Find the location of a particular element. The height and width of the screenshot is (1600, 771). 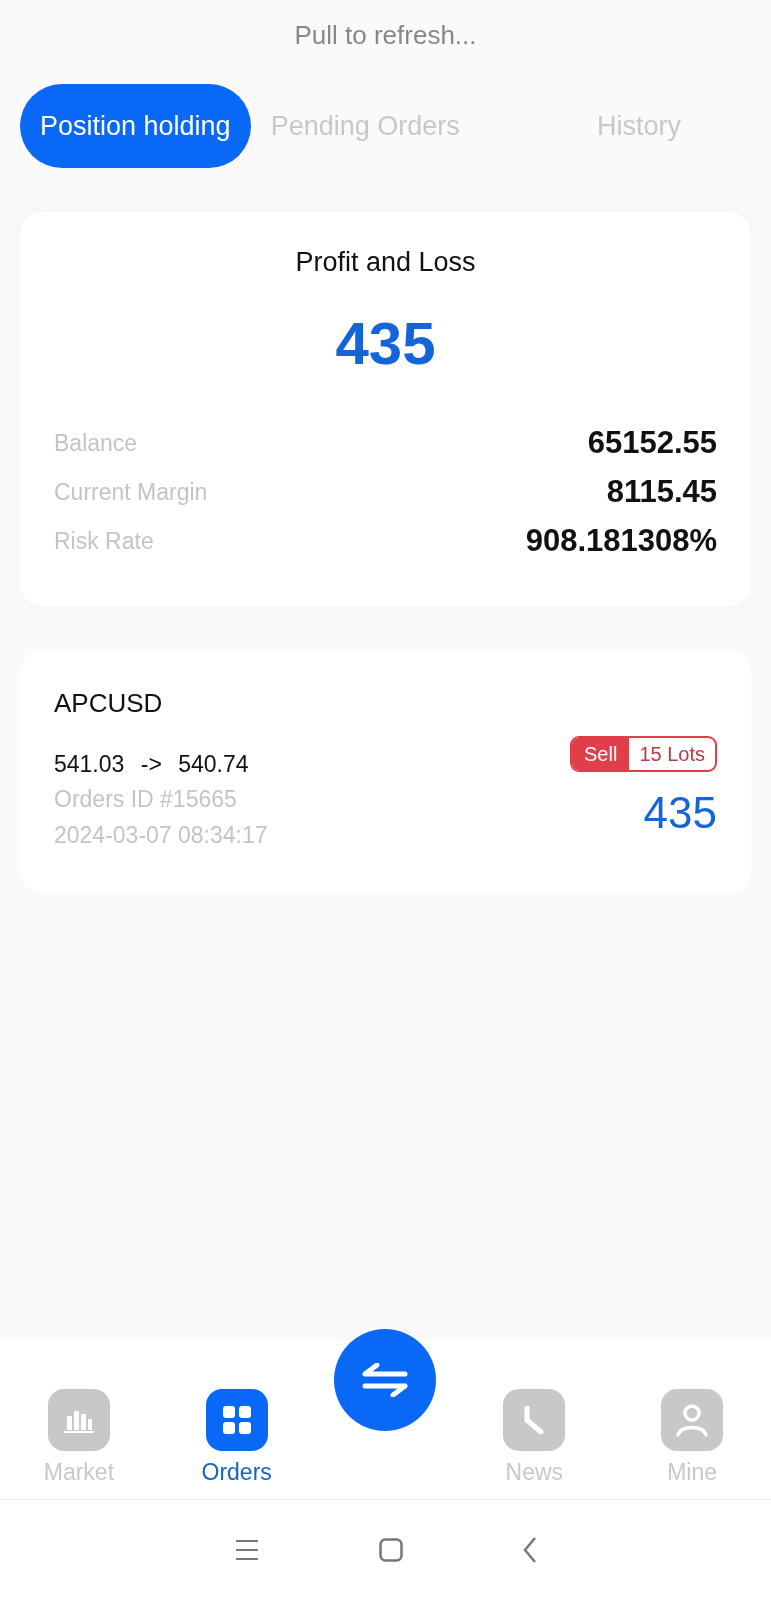

stat-label: Risk Rate is located at coordinates (104, 541).